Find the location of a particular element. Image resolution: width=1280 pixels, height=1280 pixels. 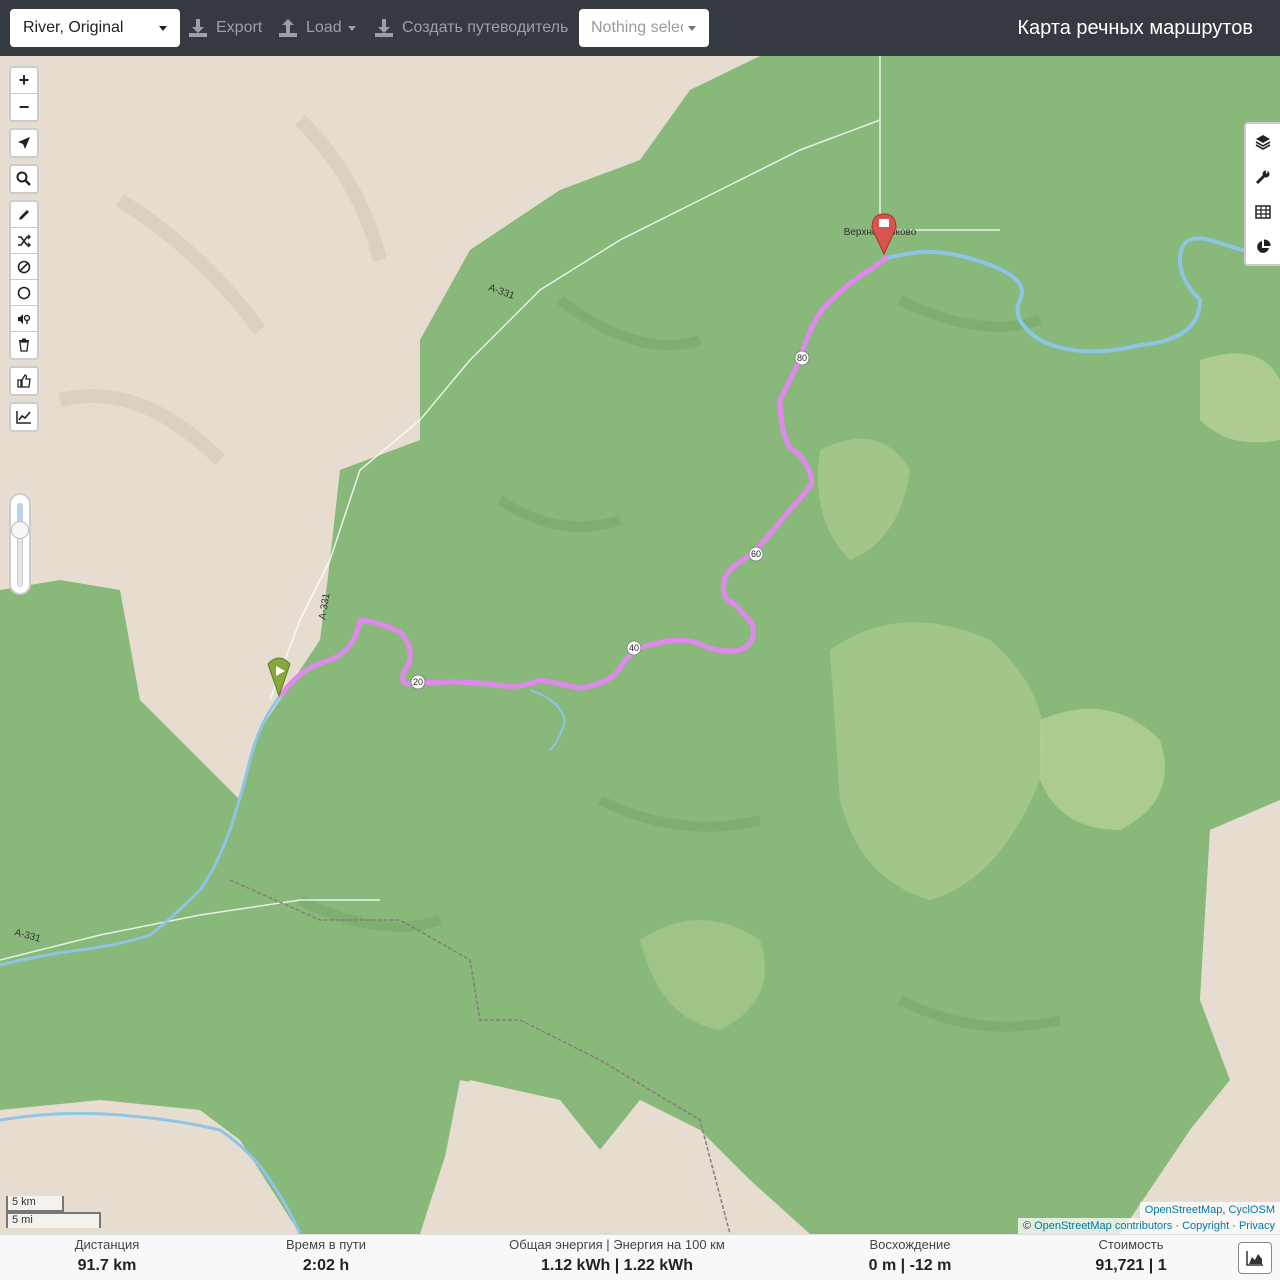

distance-value: 91.7 km is located at coordinates (107, 1265).